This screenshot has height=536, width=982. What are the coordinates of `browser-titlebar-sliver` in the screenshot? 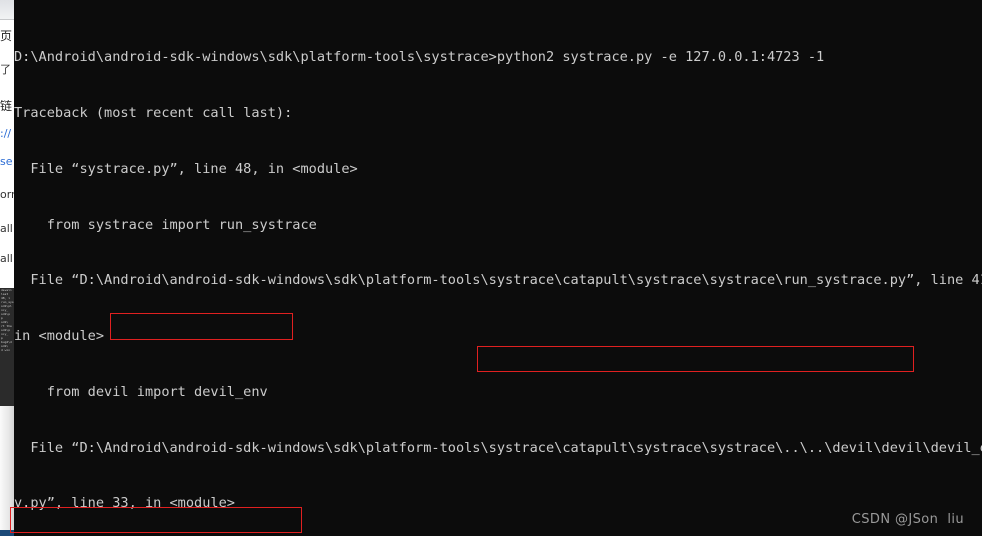 It's located at (7, 10).